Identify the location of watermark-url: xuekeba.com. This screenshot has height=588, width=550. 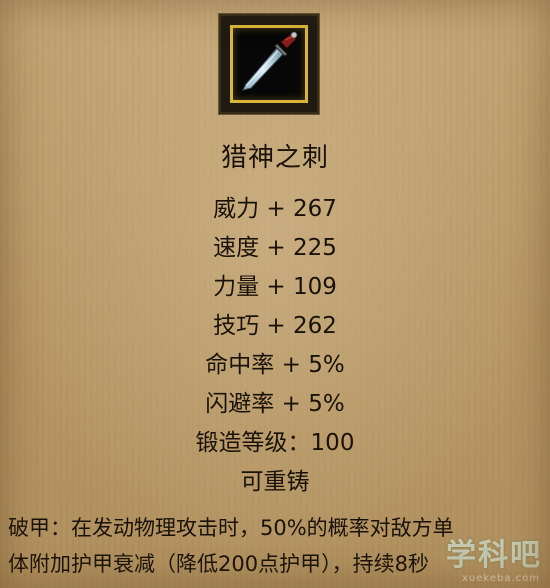
(500, 578).